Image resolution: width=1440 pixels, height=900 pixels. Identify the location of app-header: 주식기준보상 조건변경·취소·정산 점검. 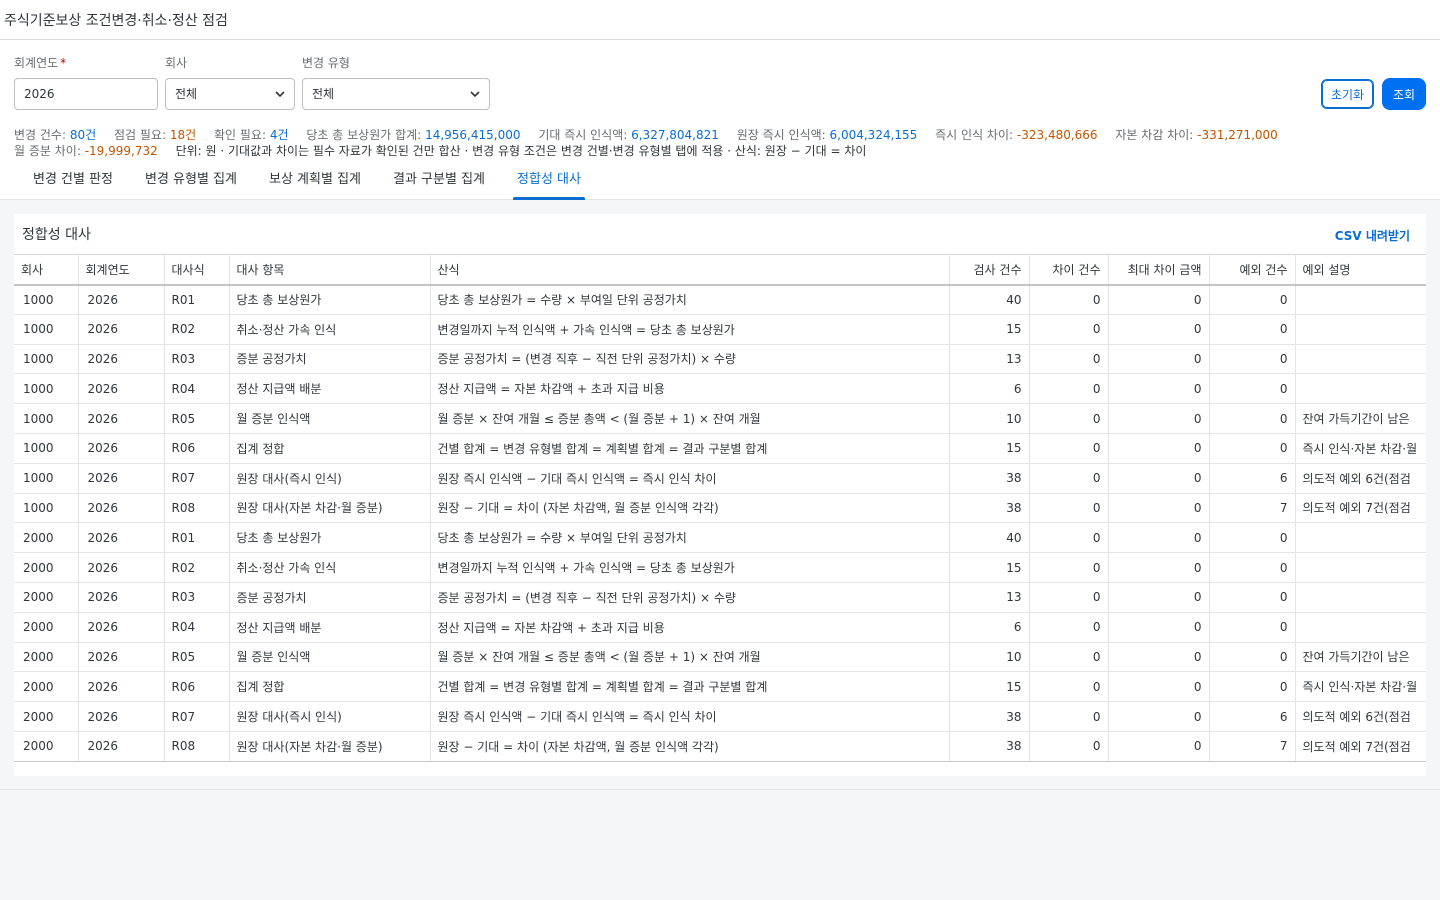
(720, 20).